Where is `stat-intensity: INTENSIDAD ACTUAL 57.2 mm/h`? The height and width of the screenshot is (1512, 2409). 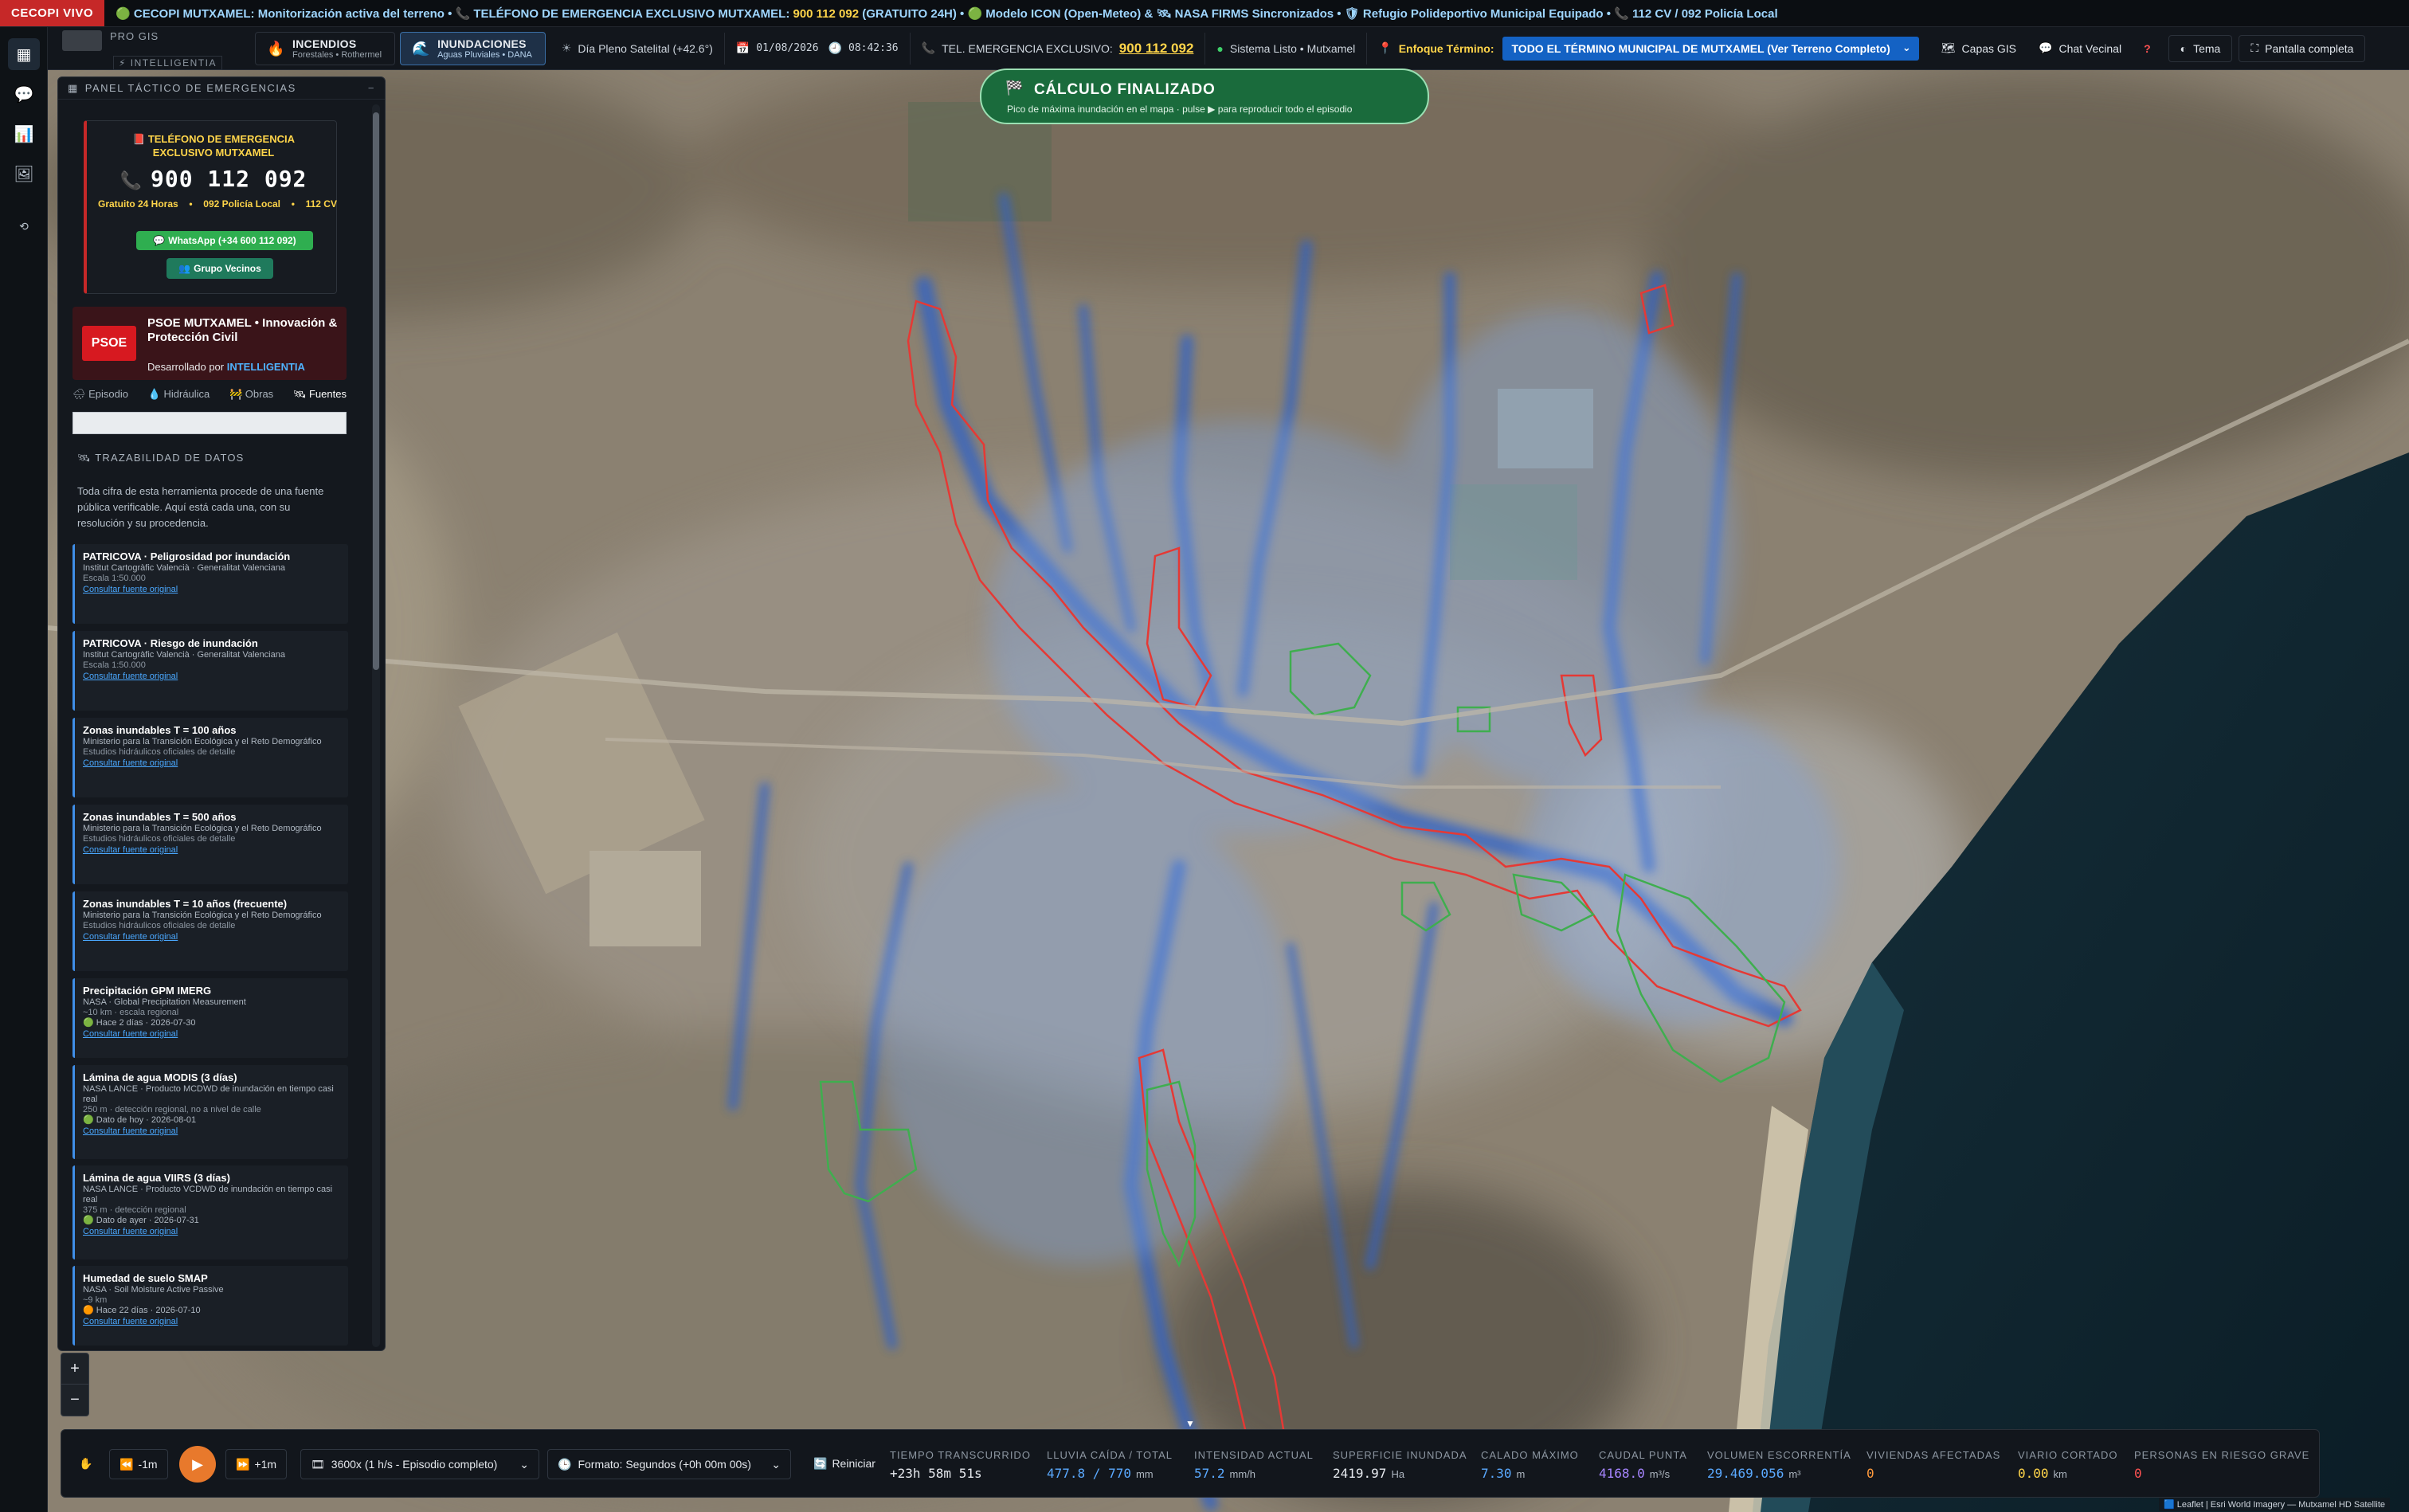
stat-intensity: INTENSIDAD ACTUAL 57.2 mm/h is located at coordinates (1254, 1465).